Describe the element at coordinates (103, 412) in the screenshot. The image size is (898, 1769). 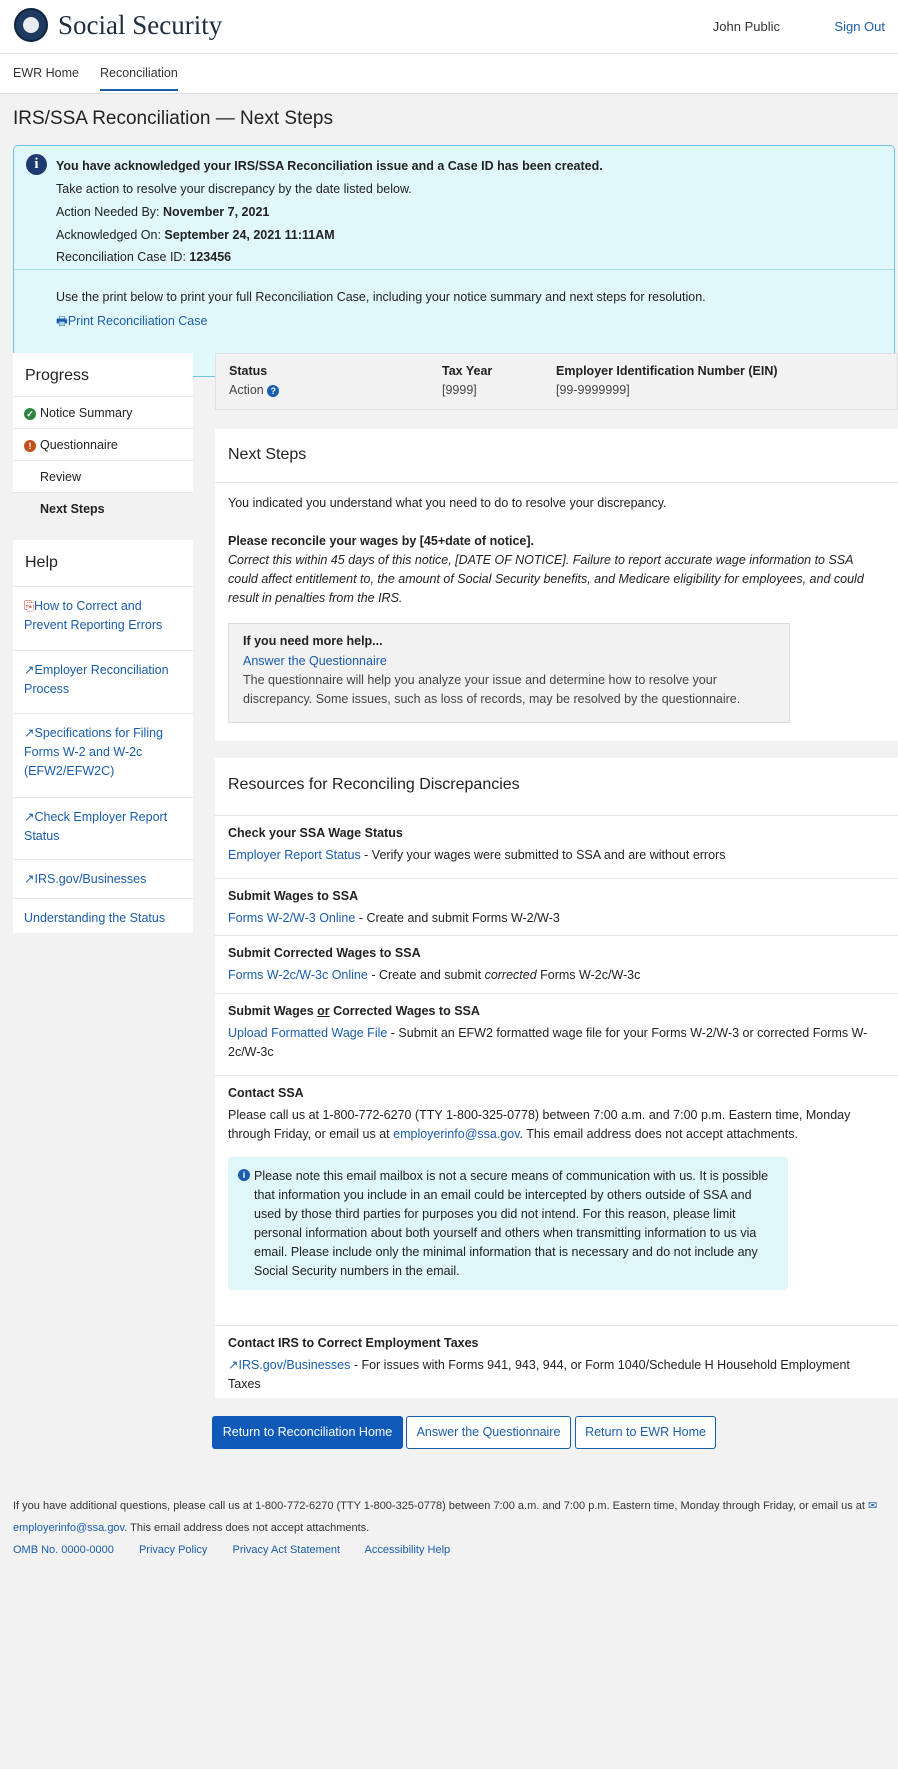
I see `progress-item-notice-summary: ✓ Notice Summary` at that location.